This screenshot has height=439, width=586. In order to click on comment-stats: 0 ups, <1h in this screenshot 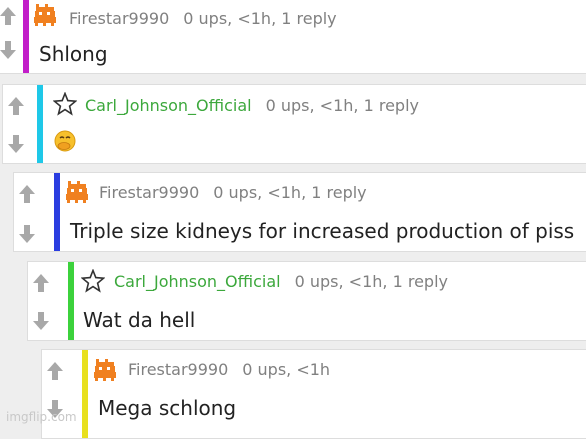, I will do `click(286, 369)`.